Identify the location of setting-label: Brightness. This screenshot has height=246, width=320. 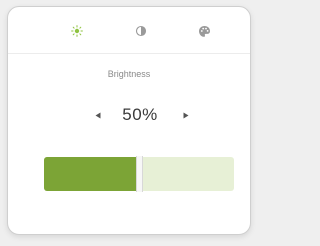
(129, 74).